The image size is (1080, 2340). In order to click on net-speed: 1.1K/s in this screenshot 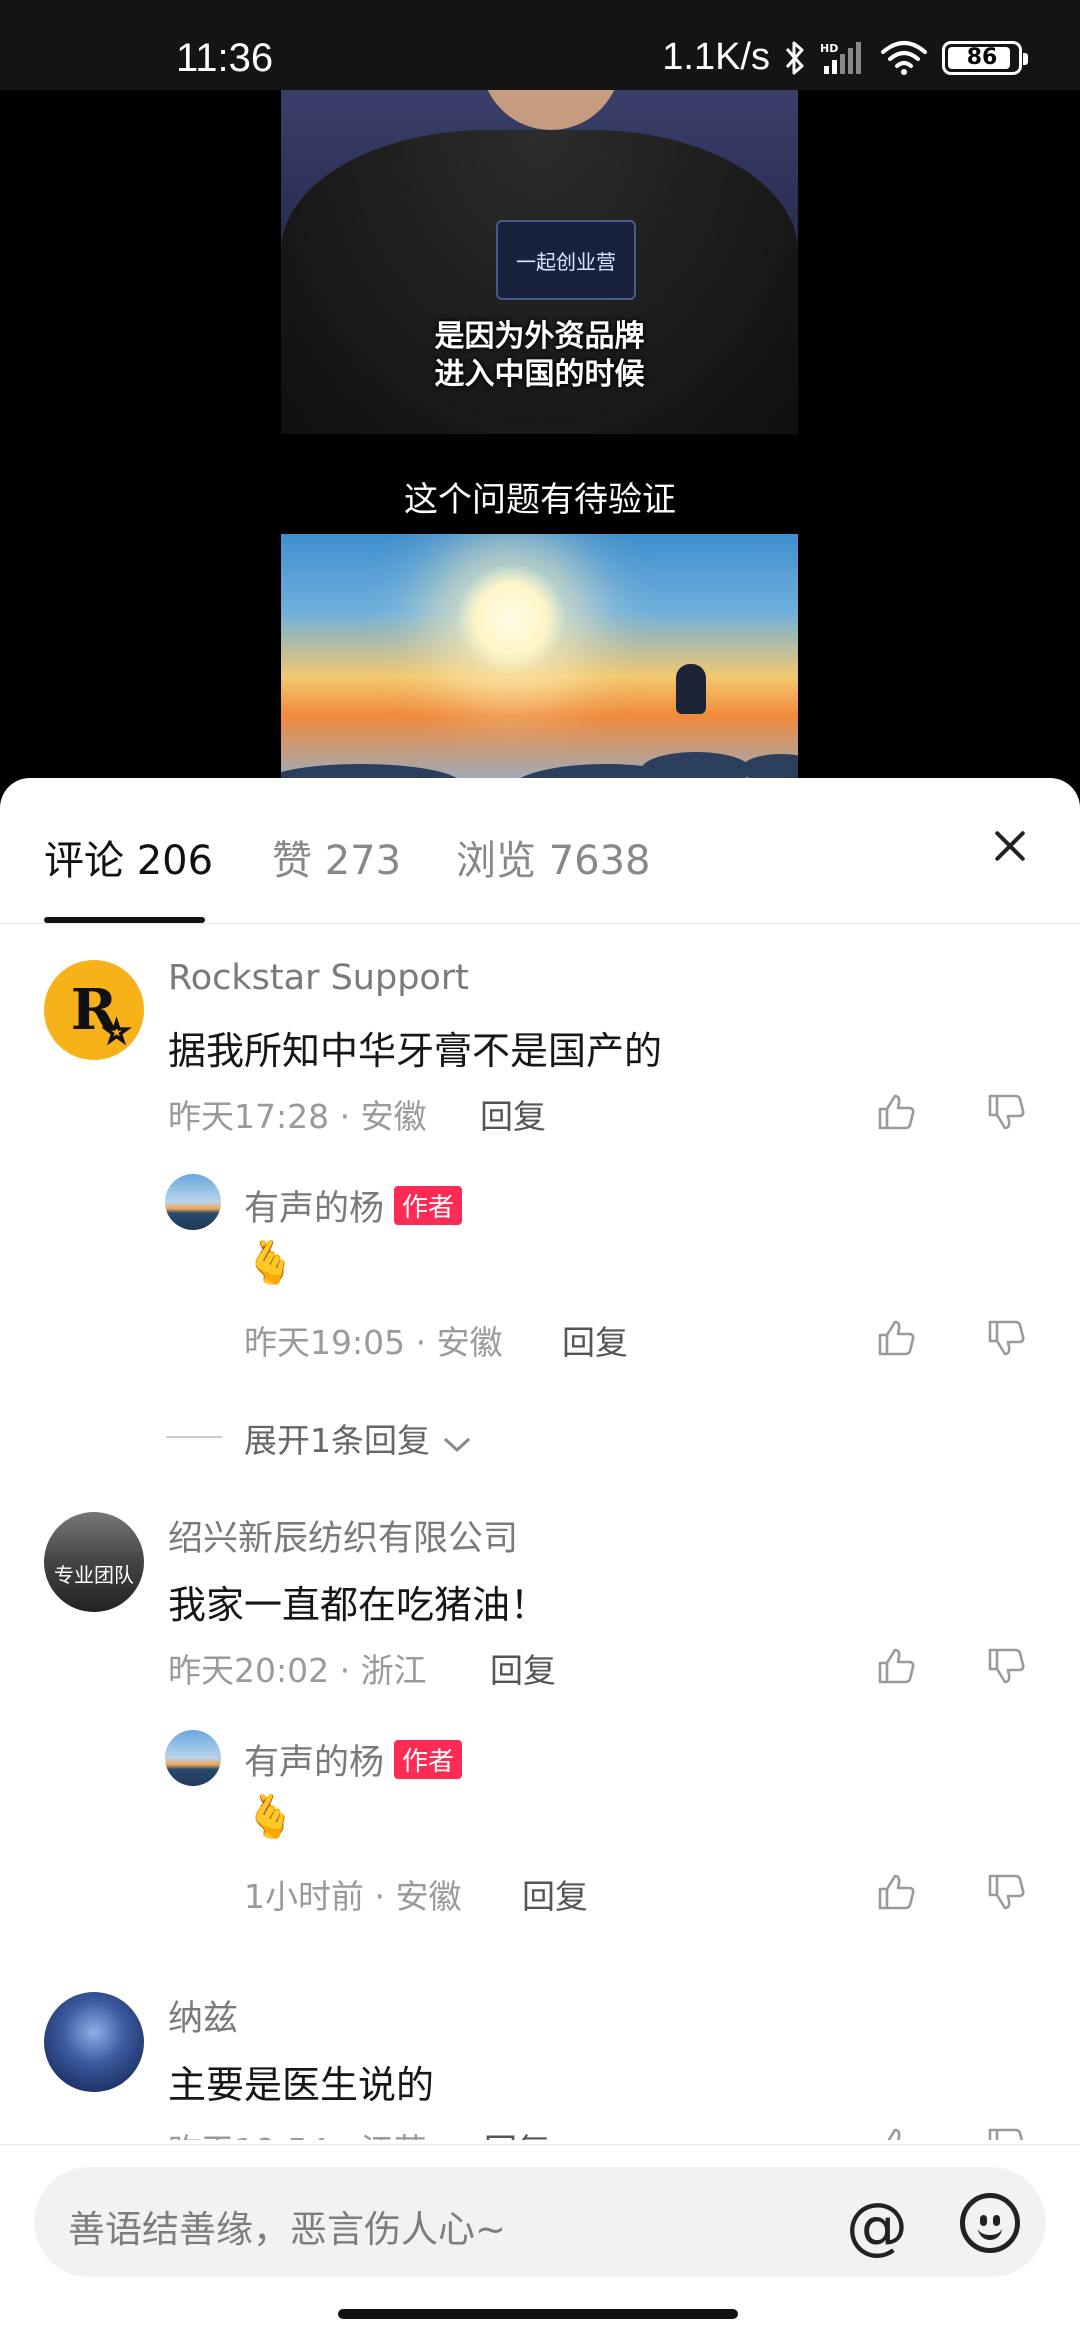, I will do `click(716, 57)`.